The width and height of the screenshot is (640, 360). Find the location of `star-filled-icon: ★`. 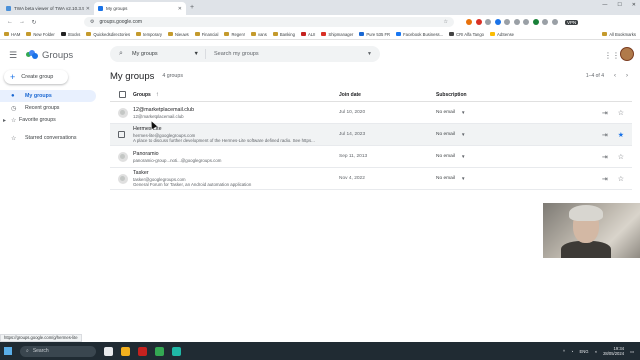

star-filled-icon: ★ is located at coordinates (621, 135).